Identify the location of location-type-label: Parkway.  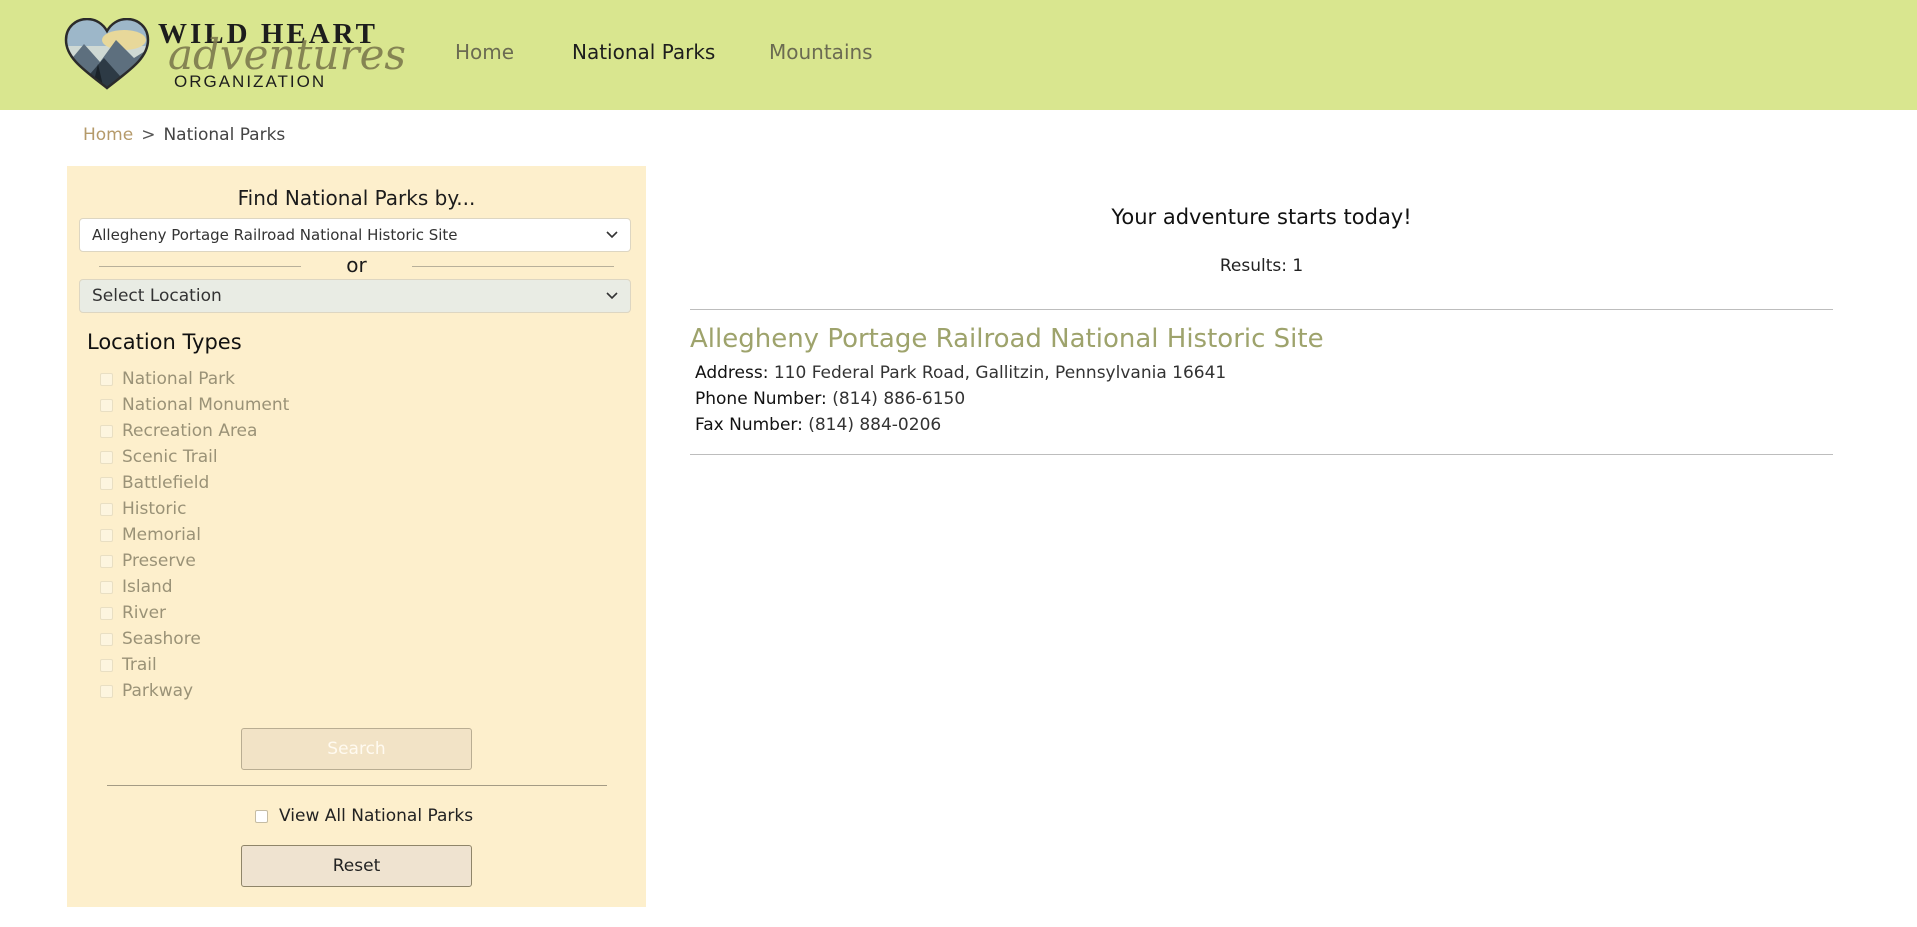
(158, 691).